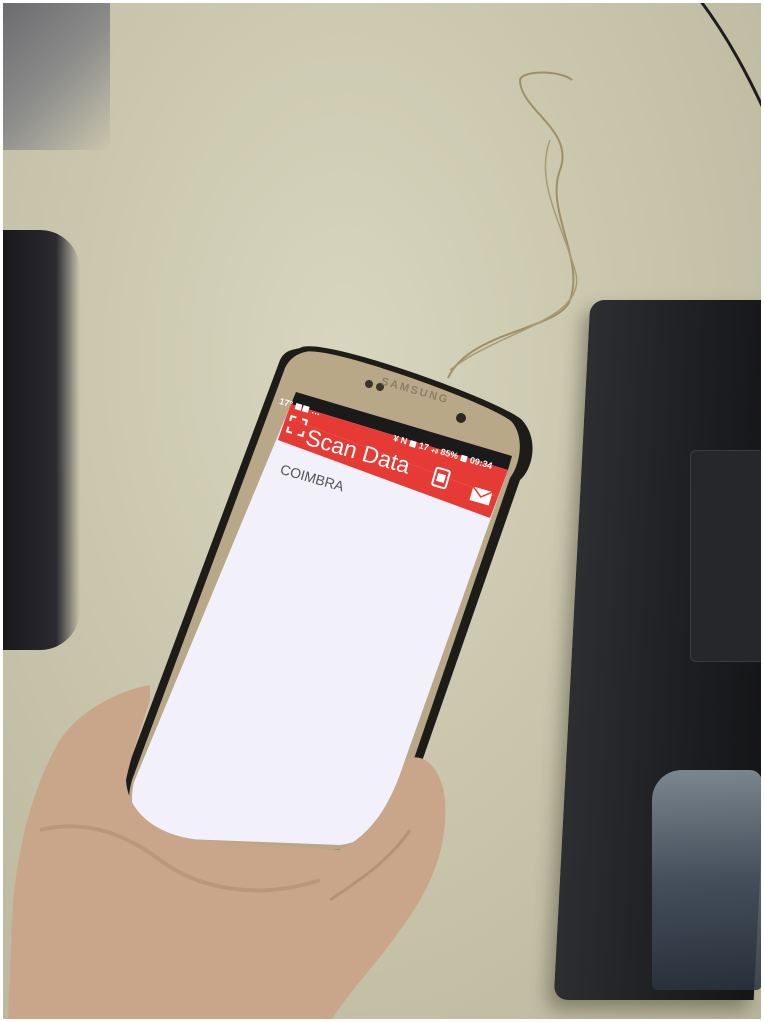 The width and height of the screenshot is (764, 1022). I want to click on brand-logo: SAMSUNG, so click(415, 391).